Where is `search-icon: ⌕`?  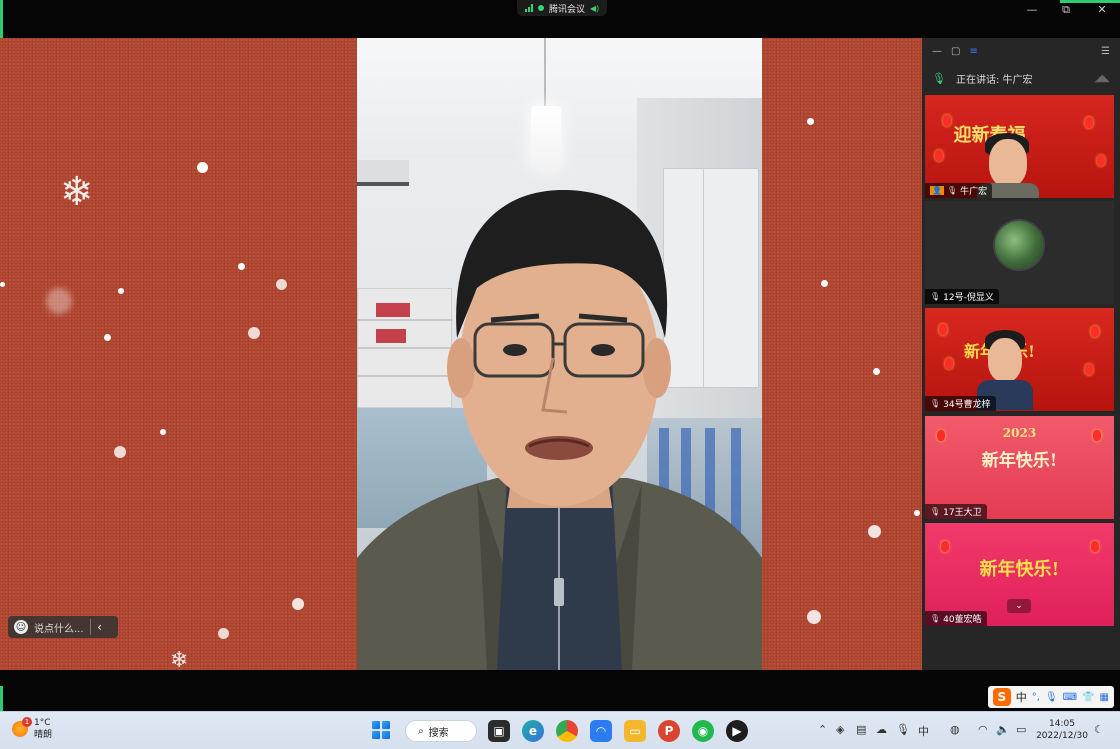
search-icon: ⌕ is located at coordinates (421, 731).